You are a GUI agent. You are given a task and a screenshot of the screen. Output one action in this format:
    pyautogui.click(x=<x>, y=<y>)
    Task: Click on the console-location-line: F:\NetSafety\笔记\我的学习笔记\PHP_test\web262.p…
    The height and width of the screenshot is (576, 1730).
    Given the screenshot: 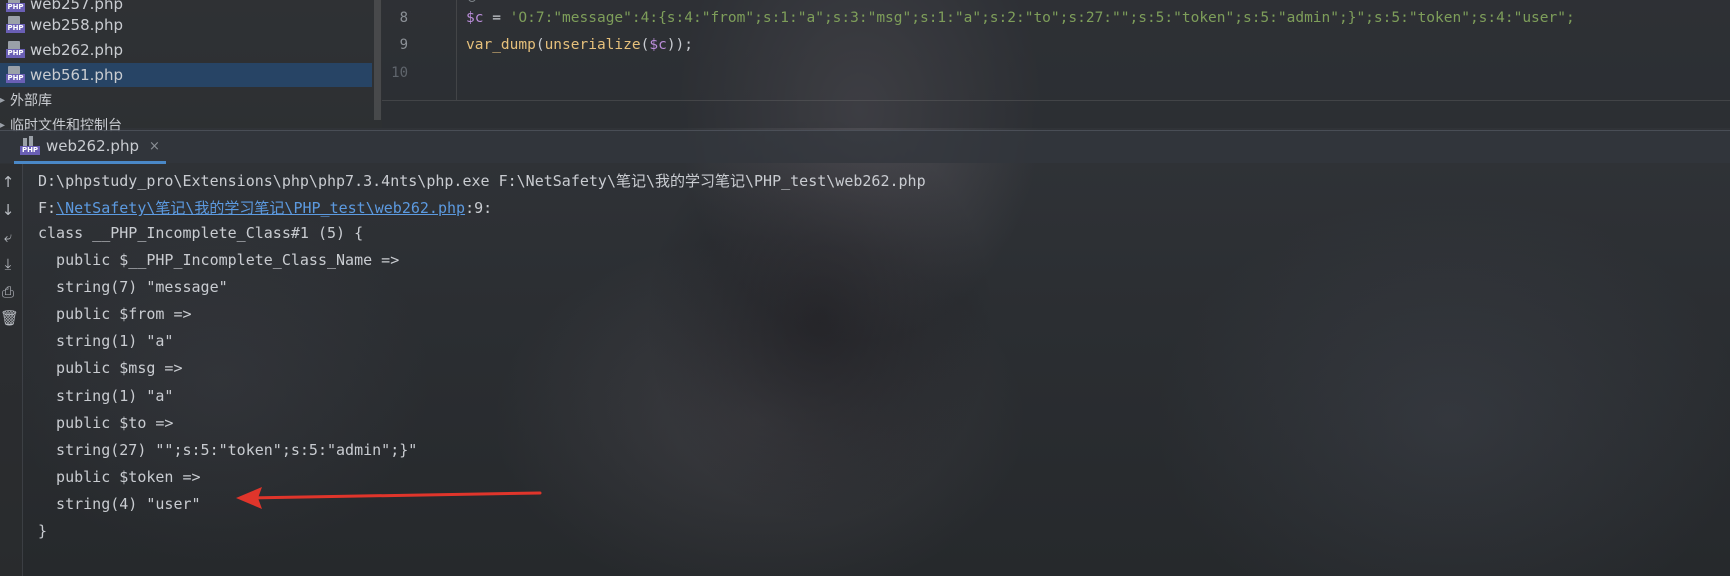 What is the action you would take?
    pyautogui.click(x=265, y=207)
    